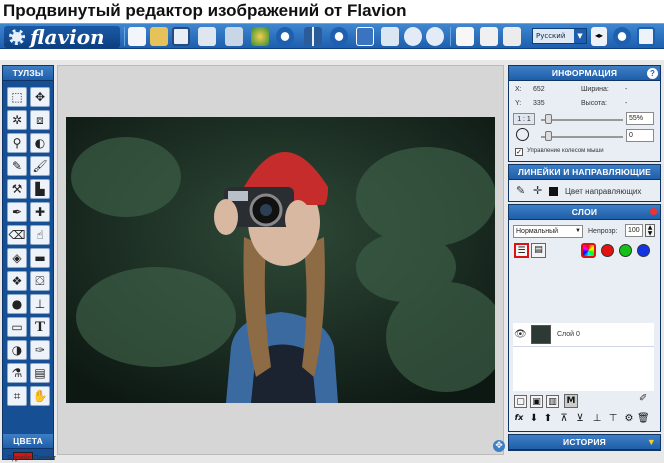 The width and height of the screenshot is (664, 463). What do you see at coordinates (582, 120) in the screenshot?
I see `zoom-slider-track` at bounding box center [582, 120].